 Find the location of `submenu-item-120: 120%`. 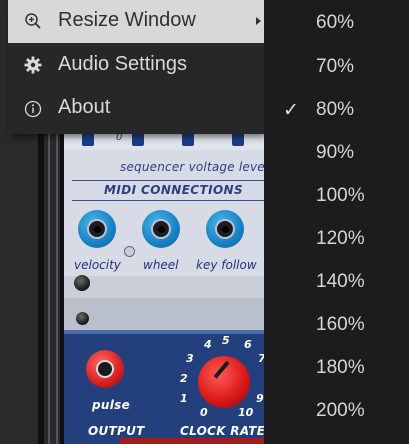

submenu-item-120: 120% is located at coordinates (336, 237).